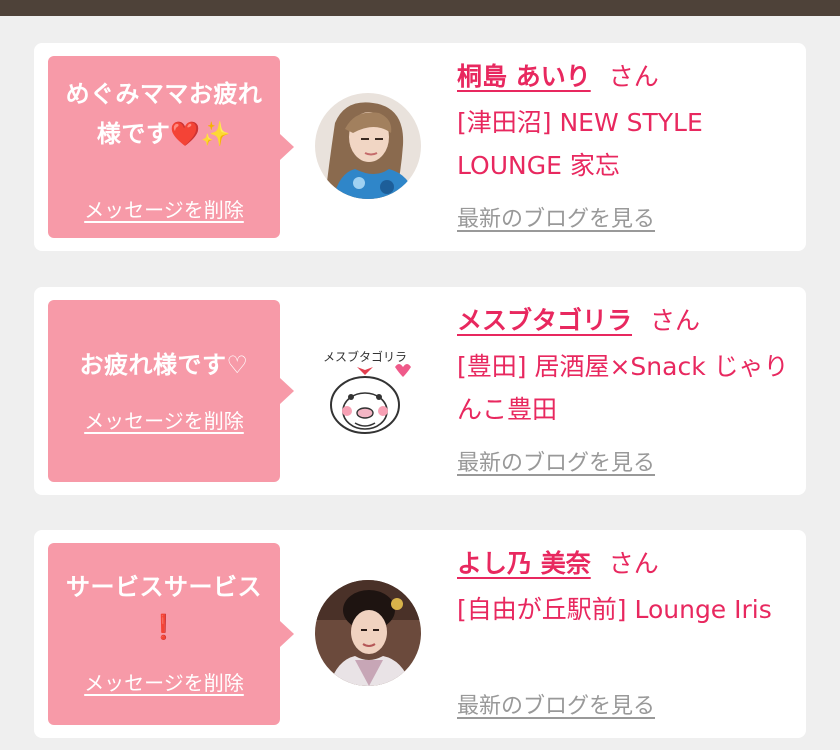 This screenshot has height=750, width=840. Describe the element at coordinates (164, 627) in the screenshot. I see `exclamation-emoji-icon: ❗` at that location.